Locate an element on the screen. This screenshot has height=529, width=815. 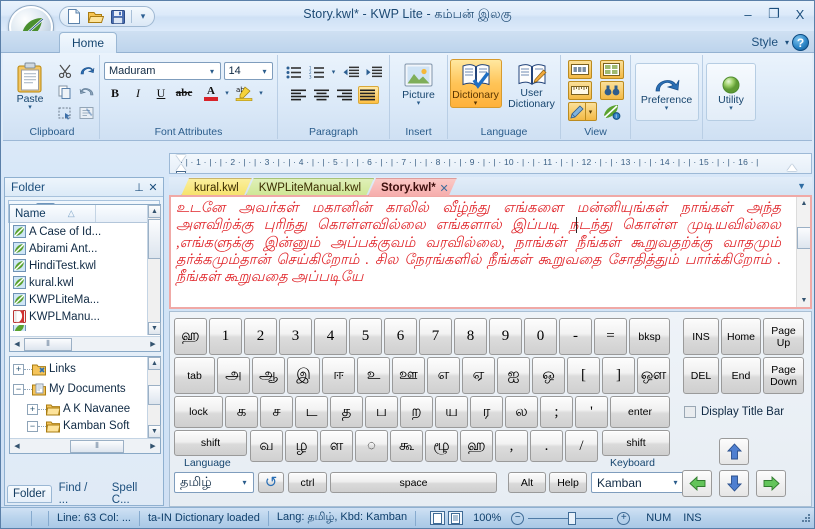
doc-tab-kural: kural.kwl is located at coordinates (216, 187).